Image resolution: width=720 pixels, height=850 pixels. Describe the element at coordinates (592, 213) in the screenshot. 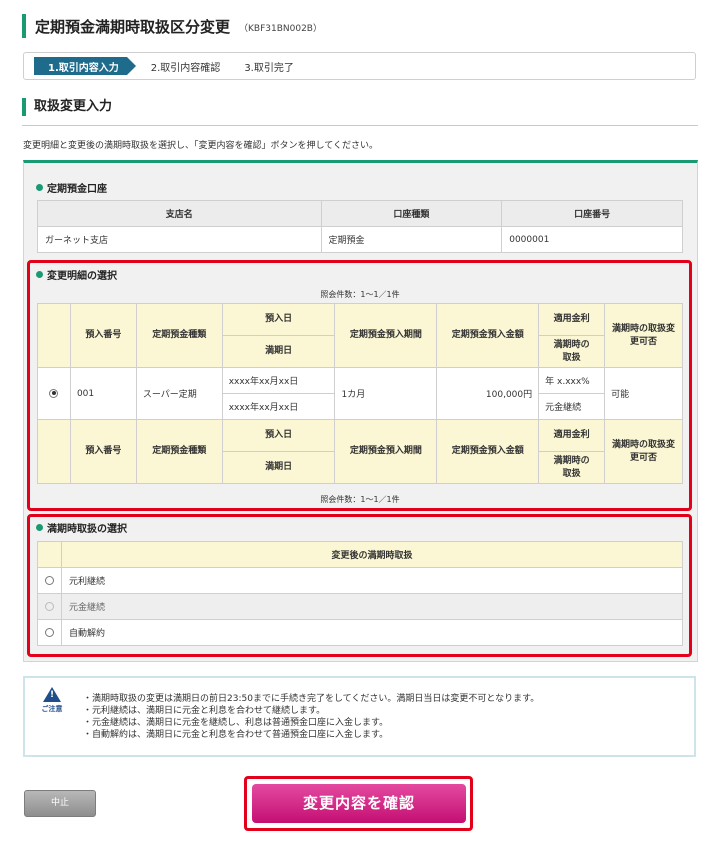

I see `col-account-number: 口座番号` at that location.